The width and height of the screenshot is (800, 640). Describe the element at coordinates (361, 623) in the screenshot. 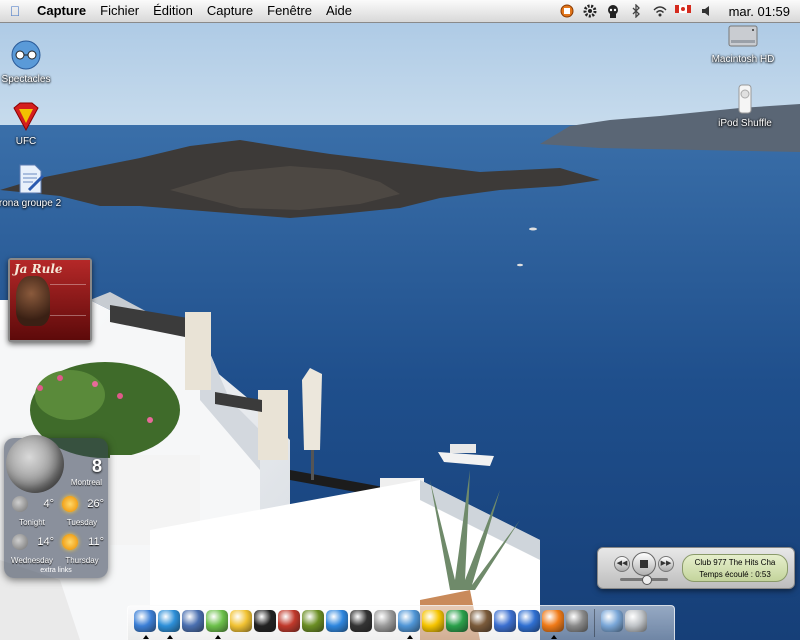

I see `imovie-icon` at that location.